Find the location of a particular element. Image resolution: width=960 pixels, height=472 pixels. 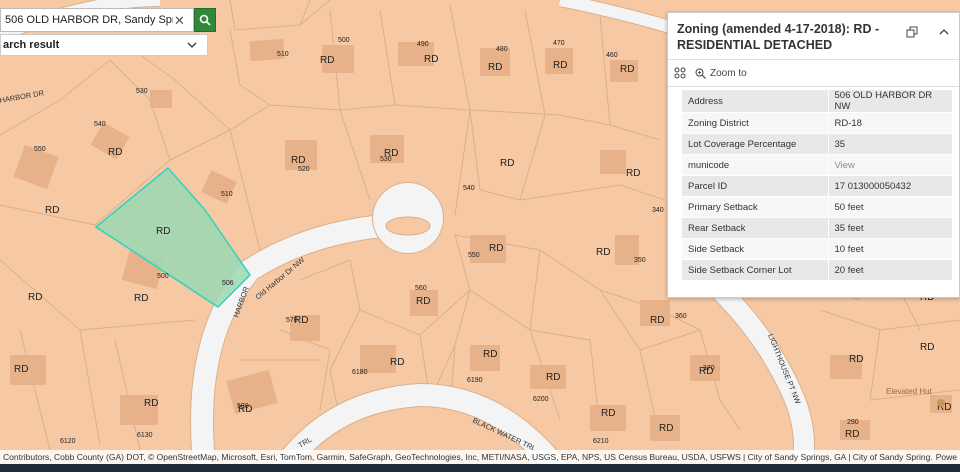

popup-actions: Zoom to is located at coordinates (813, 73).